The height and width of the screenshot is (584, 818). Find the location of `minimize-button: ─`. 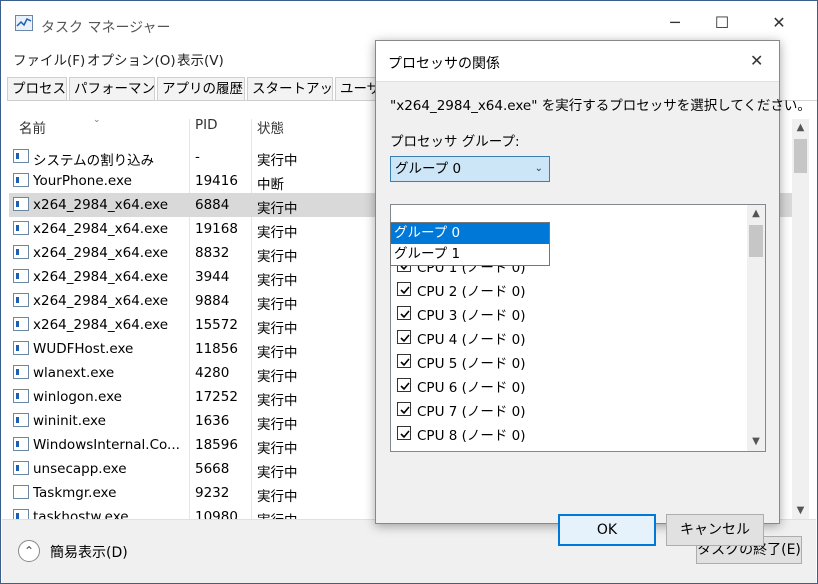

minimize-button: ─ is located at coordinates (675, 23).